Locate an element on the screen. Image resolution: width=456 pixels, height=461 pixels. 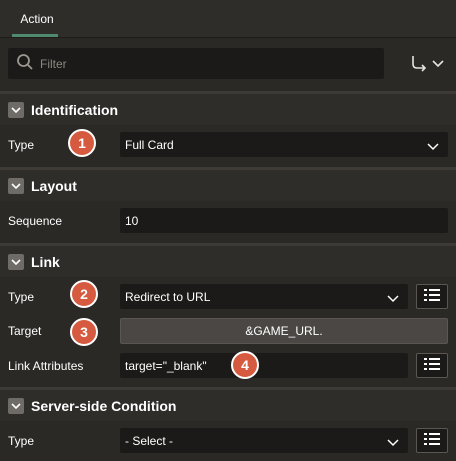
callout-badge: 4 is located at coordinates (245, 365).